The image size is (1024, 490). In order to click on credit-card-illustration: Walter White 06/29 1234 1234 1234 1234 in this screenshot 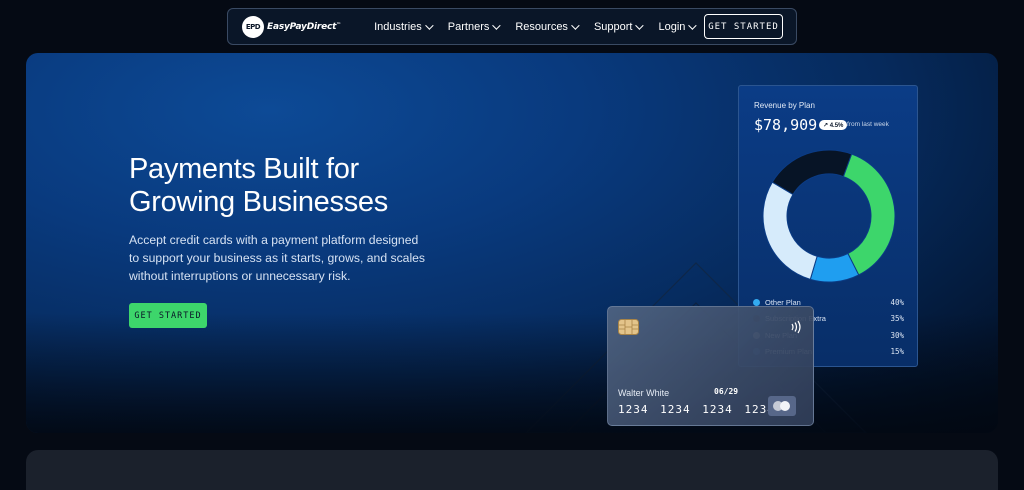, I will do `click(710, 366)`.